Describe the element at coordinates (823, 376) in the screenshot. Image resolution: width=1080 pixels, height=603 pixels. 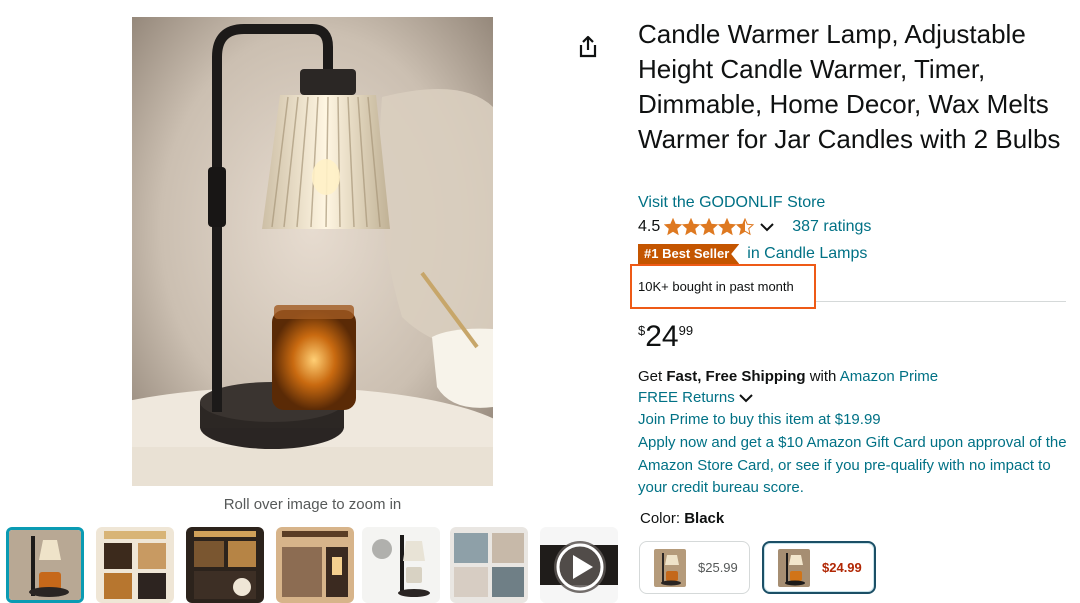
I see `shipping-with: with` at that location.